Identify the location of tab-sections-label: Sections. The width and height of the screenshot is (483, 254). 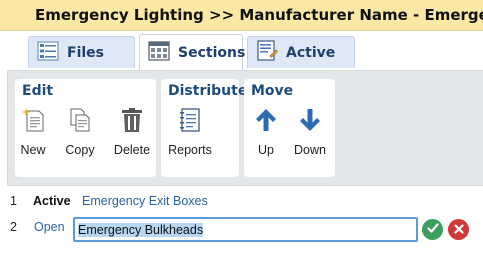
(212, 52).